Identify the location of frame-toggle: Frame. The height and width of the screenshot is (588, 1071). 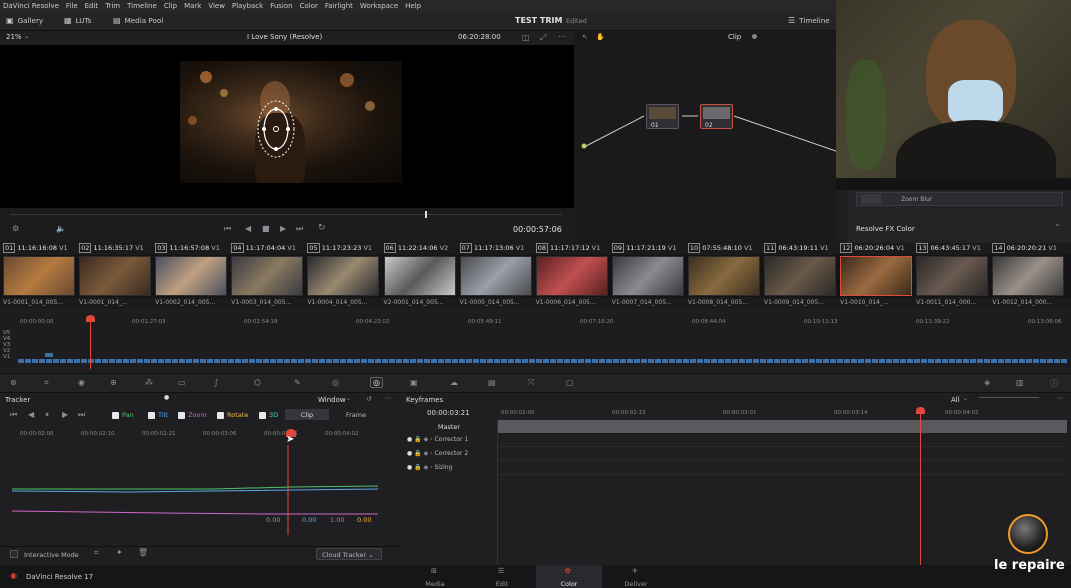
(356, 414).